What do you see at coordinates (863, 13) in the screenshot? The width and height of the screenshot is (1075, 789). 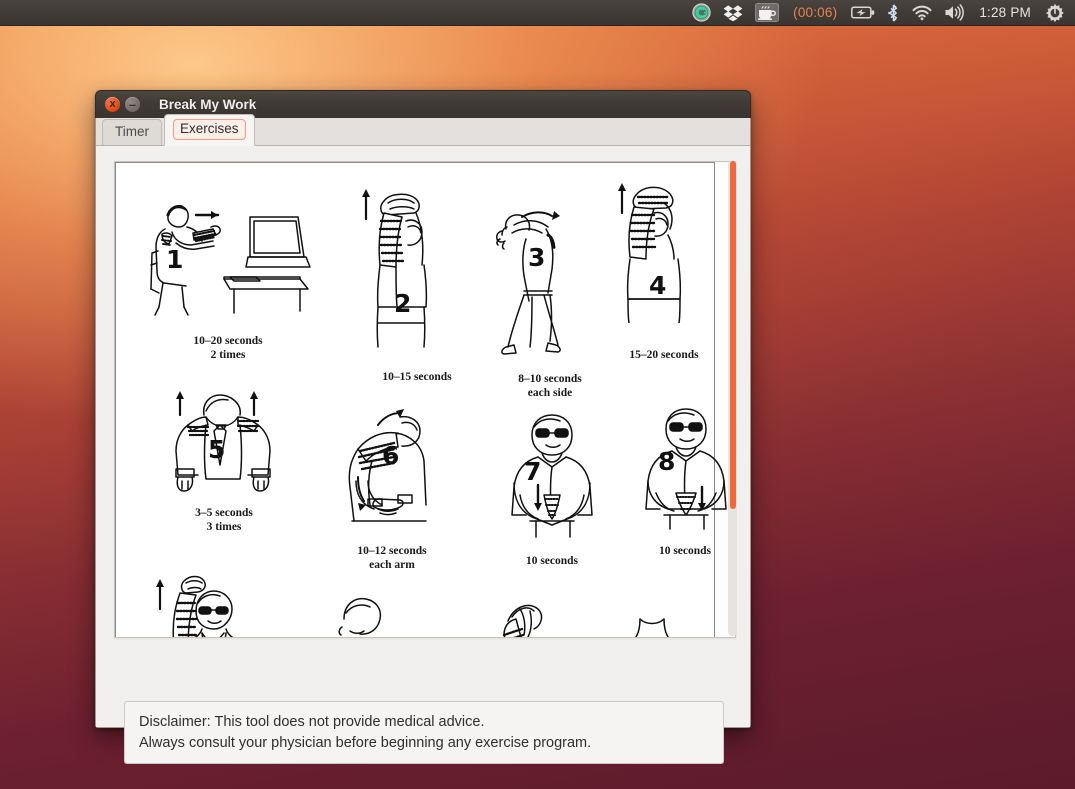 I see `battery-icon` at bounding box center [863, 13].